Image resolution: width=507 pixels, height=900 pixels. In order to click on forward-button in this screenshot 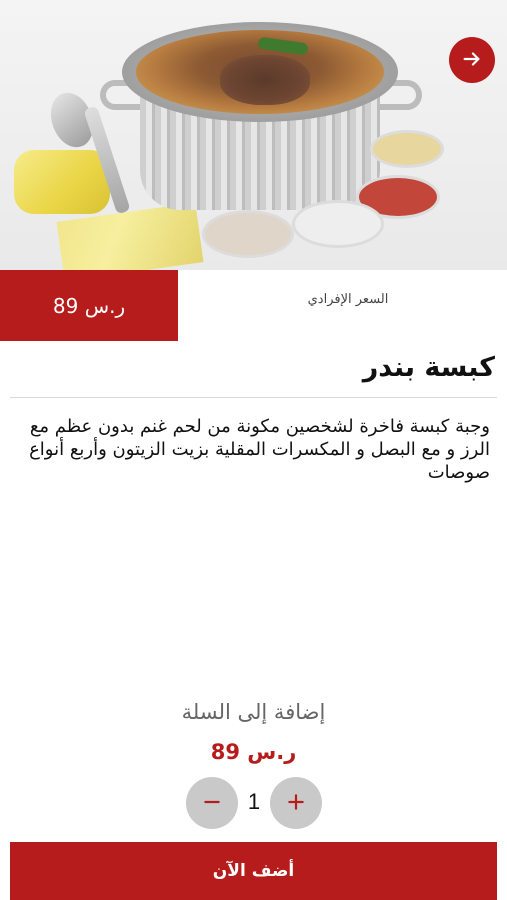, I will do `click(472, 60)`.